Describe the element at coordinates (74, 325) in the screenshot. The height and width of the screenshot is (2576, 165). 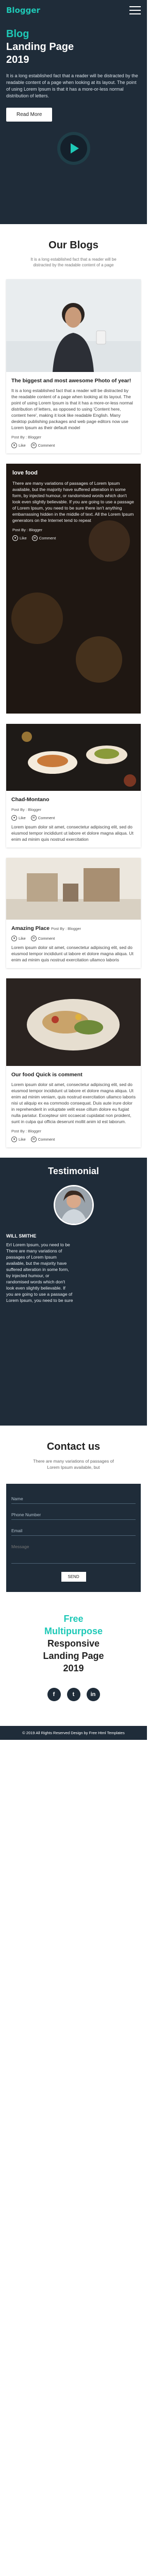
I see `blog-photo-man` at that location.